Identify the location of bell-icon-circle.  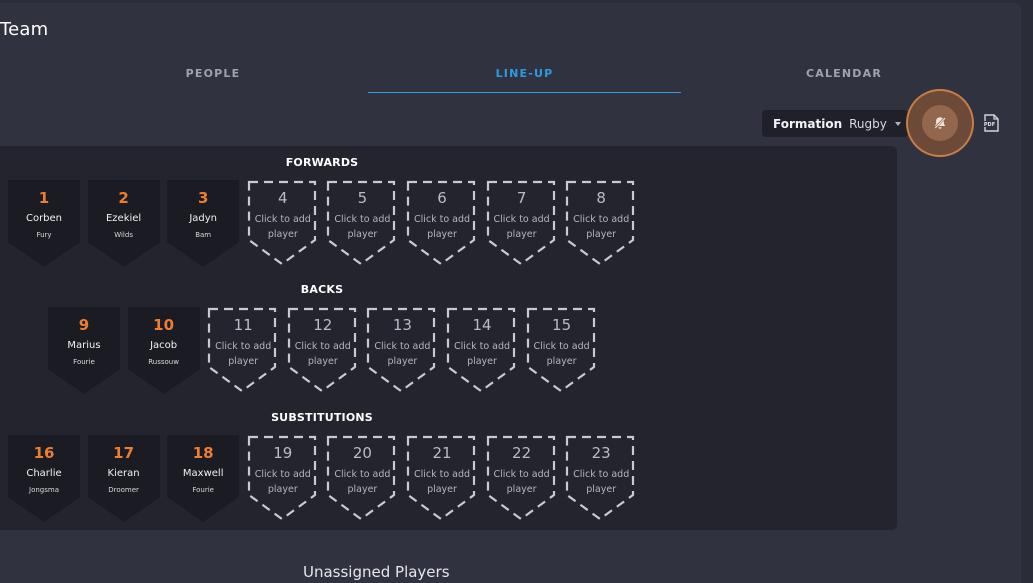
(940, 123).